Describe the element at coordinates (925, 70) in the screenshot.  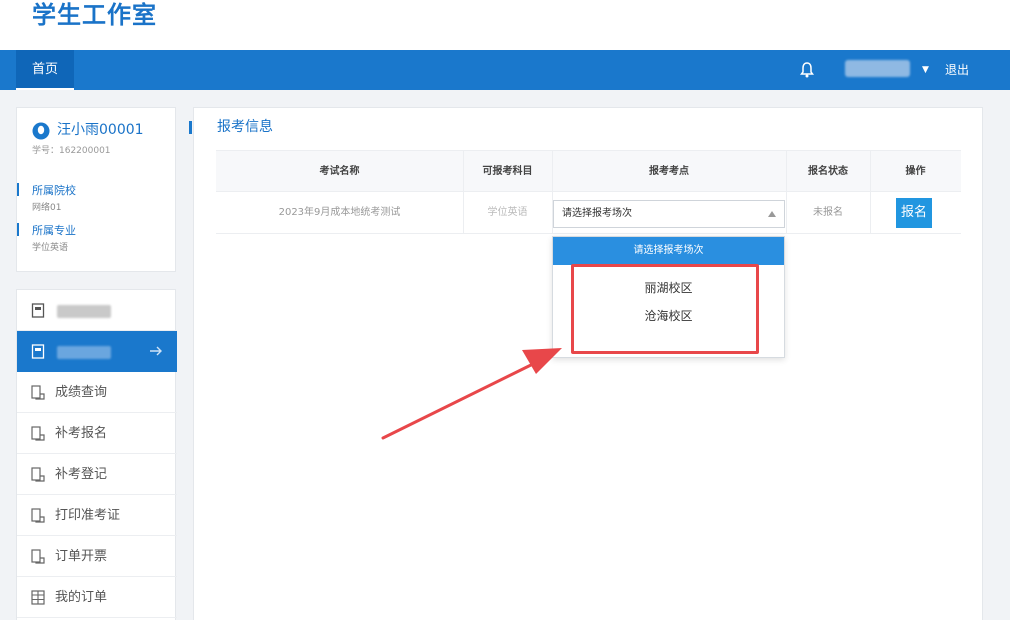
I see `caret-down-icon: ▼` at that location.